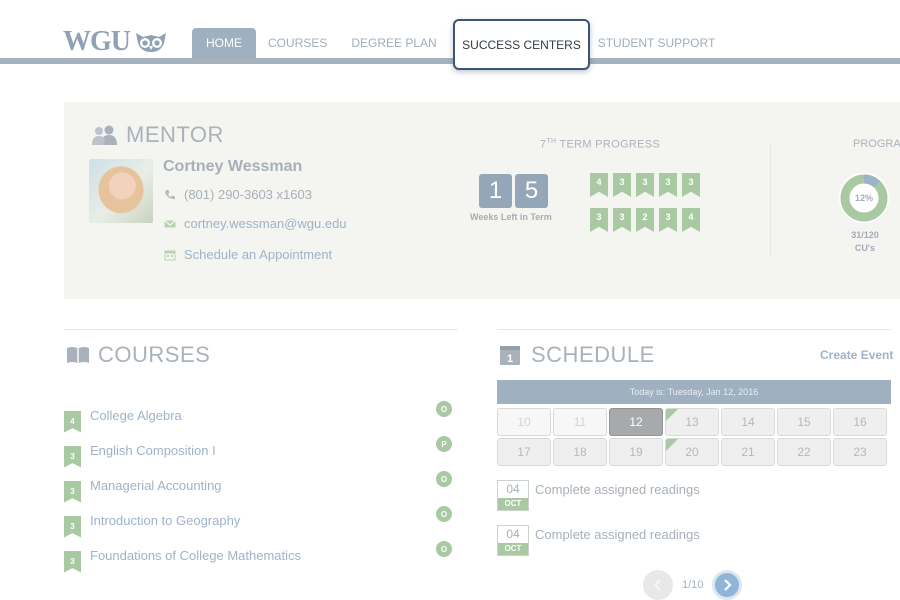 The width and height of the screenshot is (900, 600). Describe the element at coordinates (600, 144) in the screenshot. I see `term-progress-title: 7TH TERM PROGRESS` at that location.